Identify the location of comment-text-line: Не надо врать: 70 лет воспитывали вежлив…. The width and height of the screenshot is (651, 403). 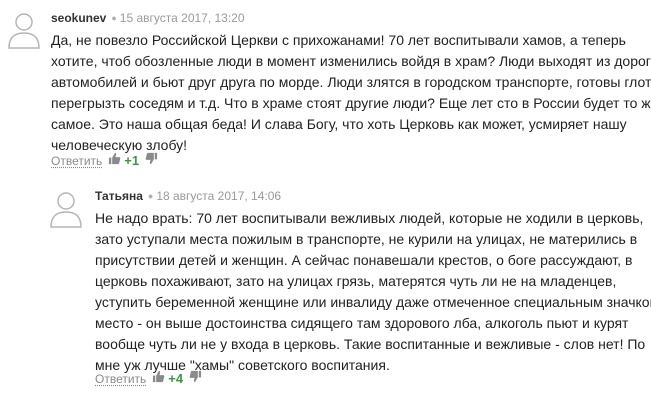
(369, 218).